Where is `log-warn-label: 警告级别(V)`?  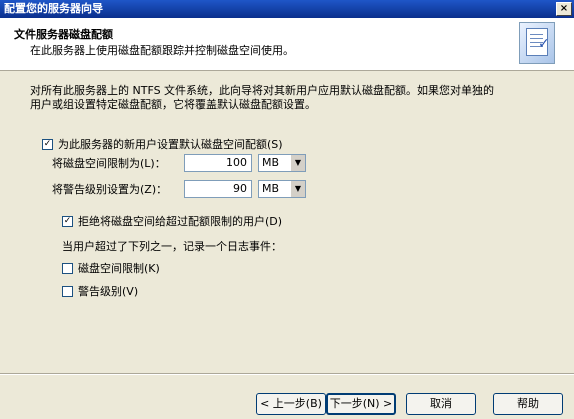
log-warn-label: 警告级别(V) is located at coordinates (108, 291).